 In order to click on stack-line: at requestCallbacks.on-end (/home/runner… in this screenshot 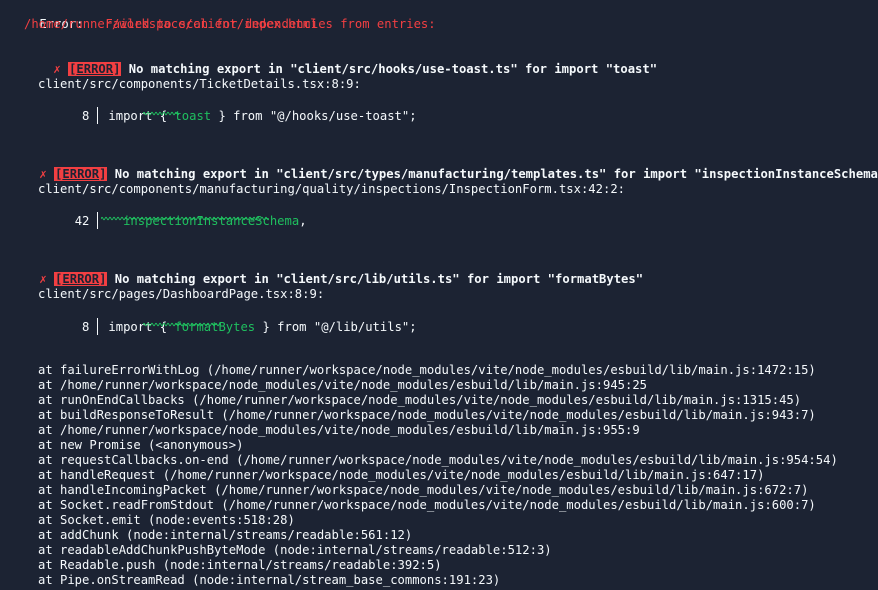, I will do `click(438, 460)`.